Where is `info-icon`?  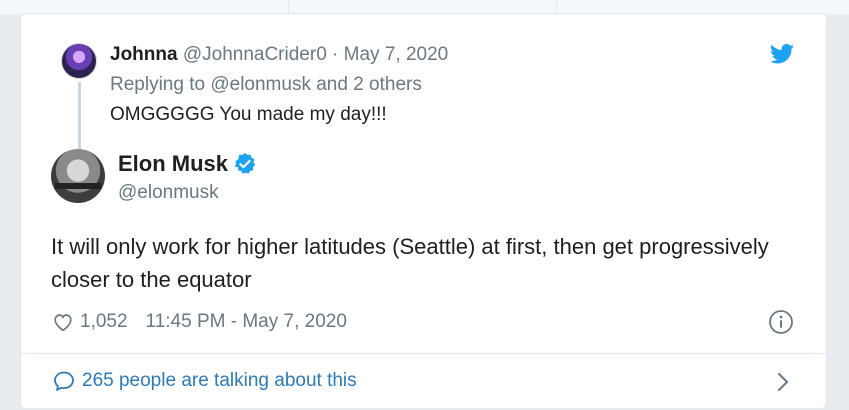
info-icon is located at coordinates (781, 322).